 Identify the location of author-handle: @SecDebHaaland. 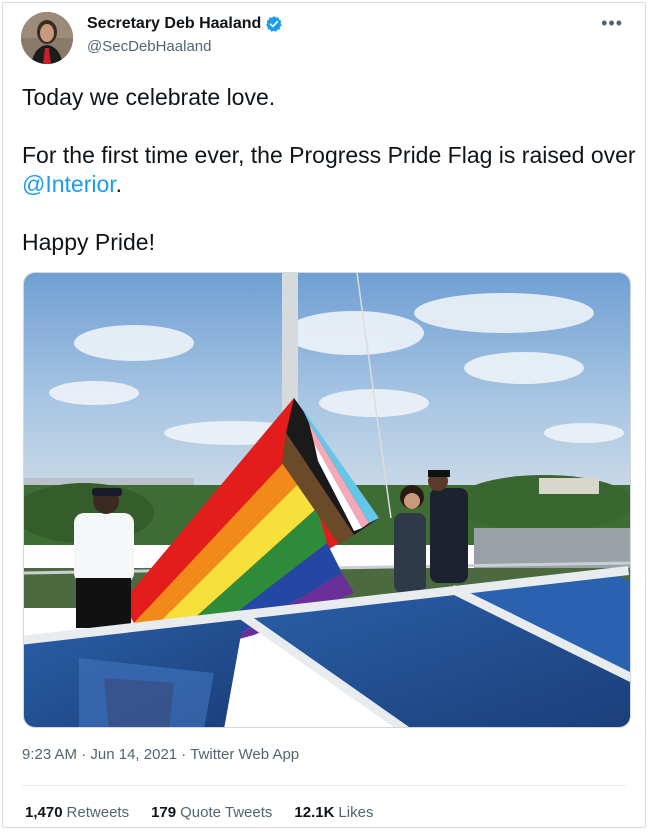
(149, 46).